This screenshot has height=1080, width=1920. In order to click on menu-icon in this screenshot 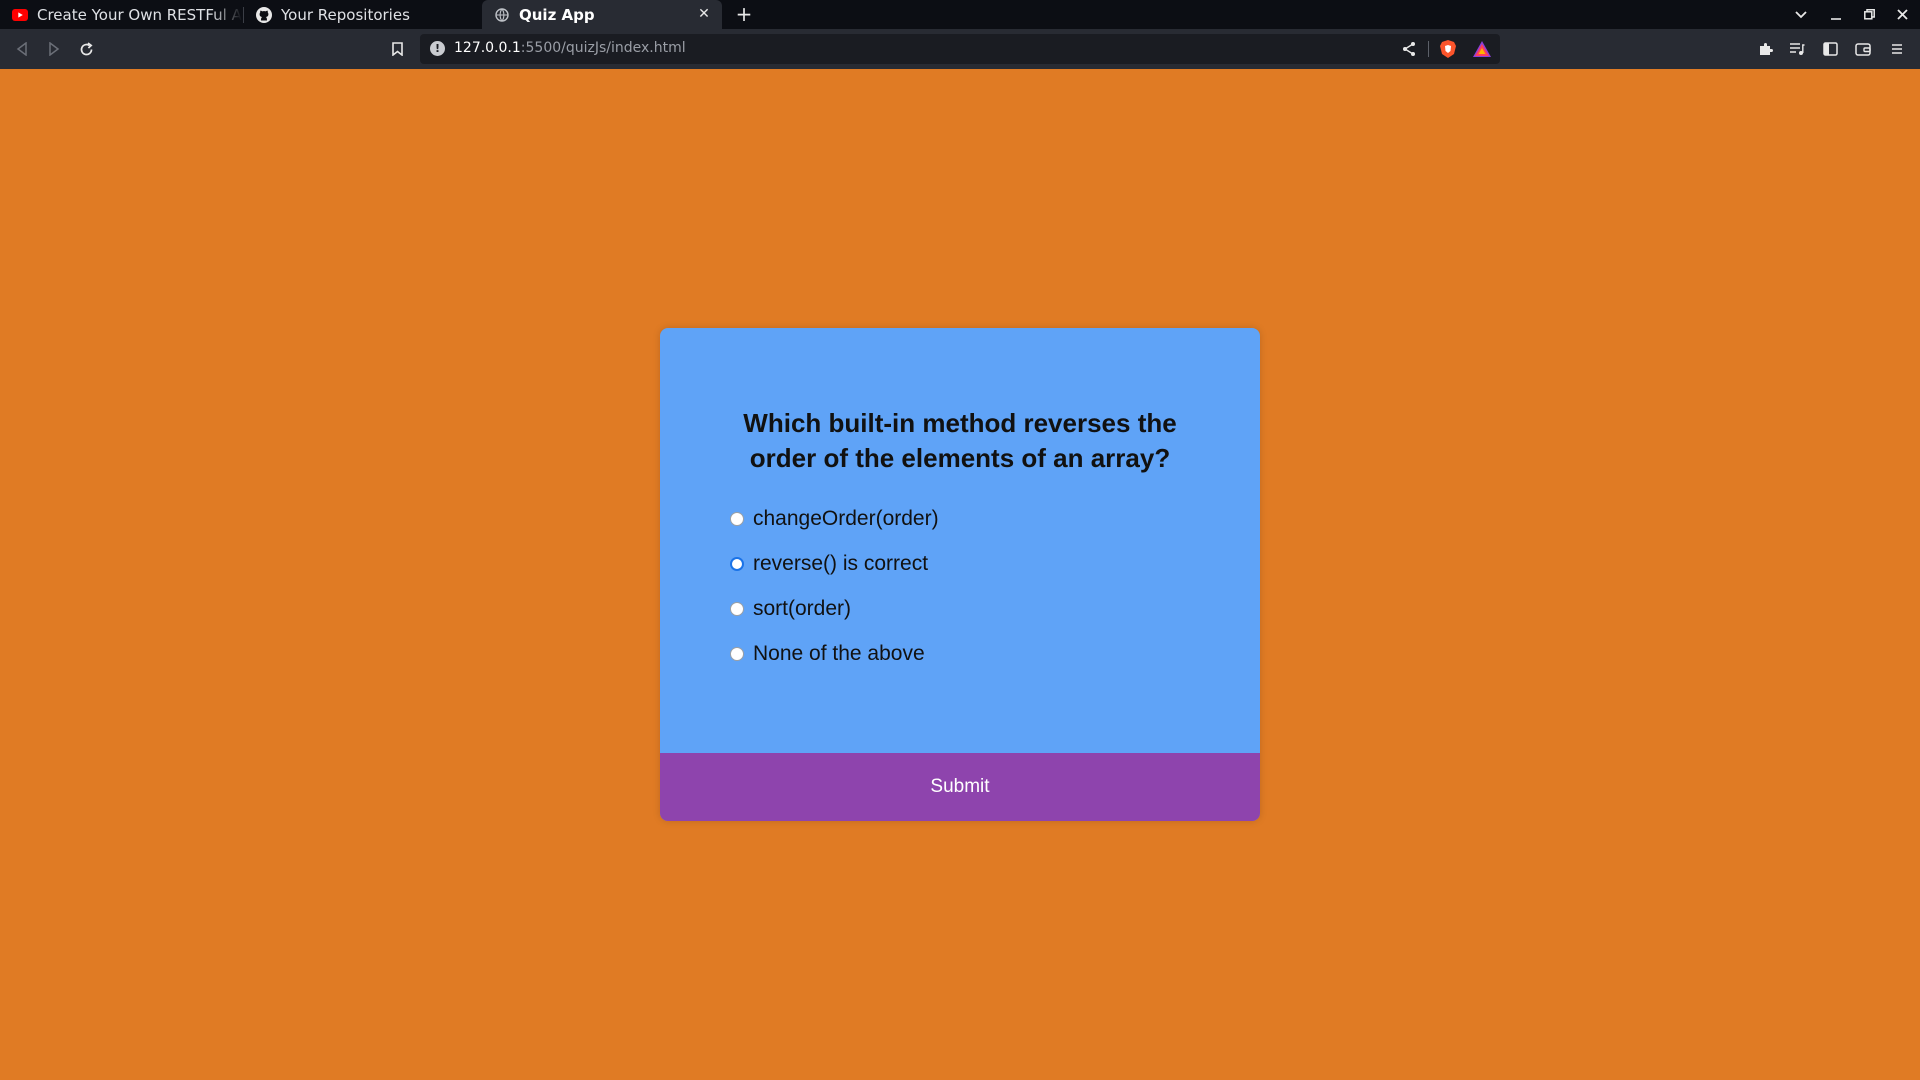, I will do `click(1897, 49)`.